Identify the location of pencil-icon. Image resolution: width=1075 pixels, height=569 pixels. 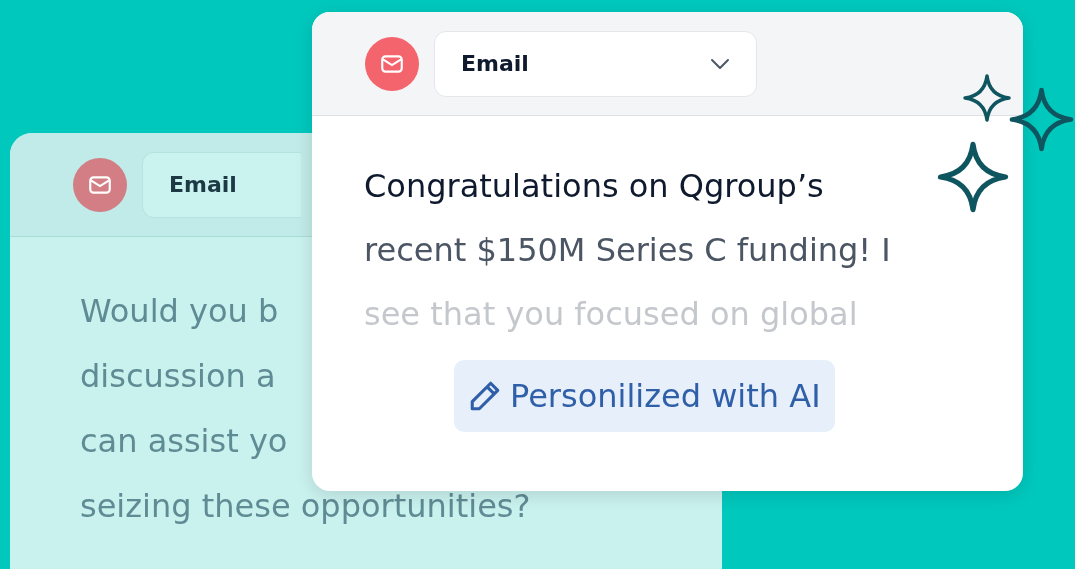
(485, 396).